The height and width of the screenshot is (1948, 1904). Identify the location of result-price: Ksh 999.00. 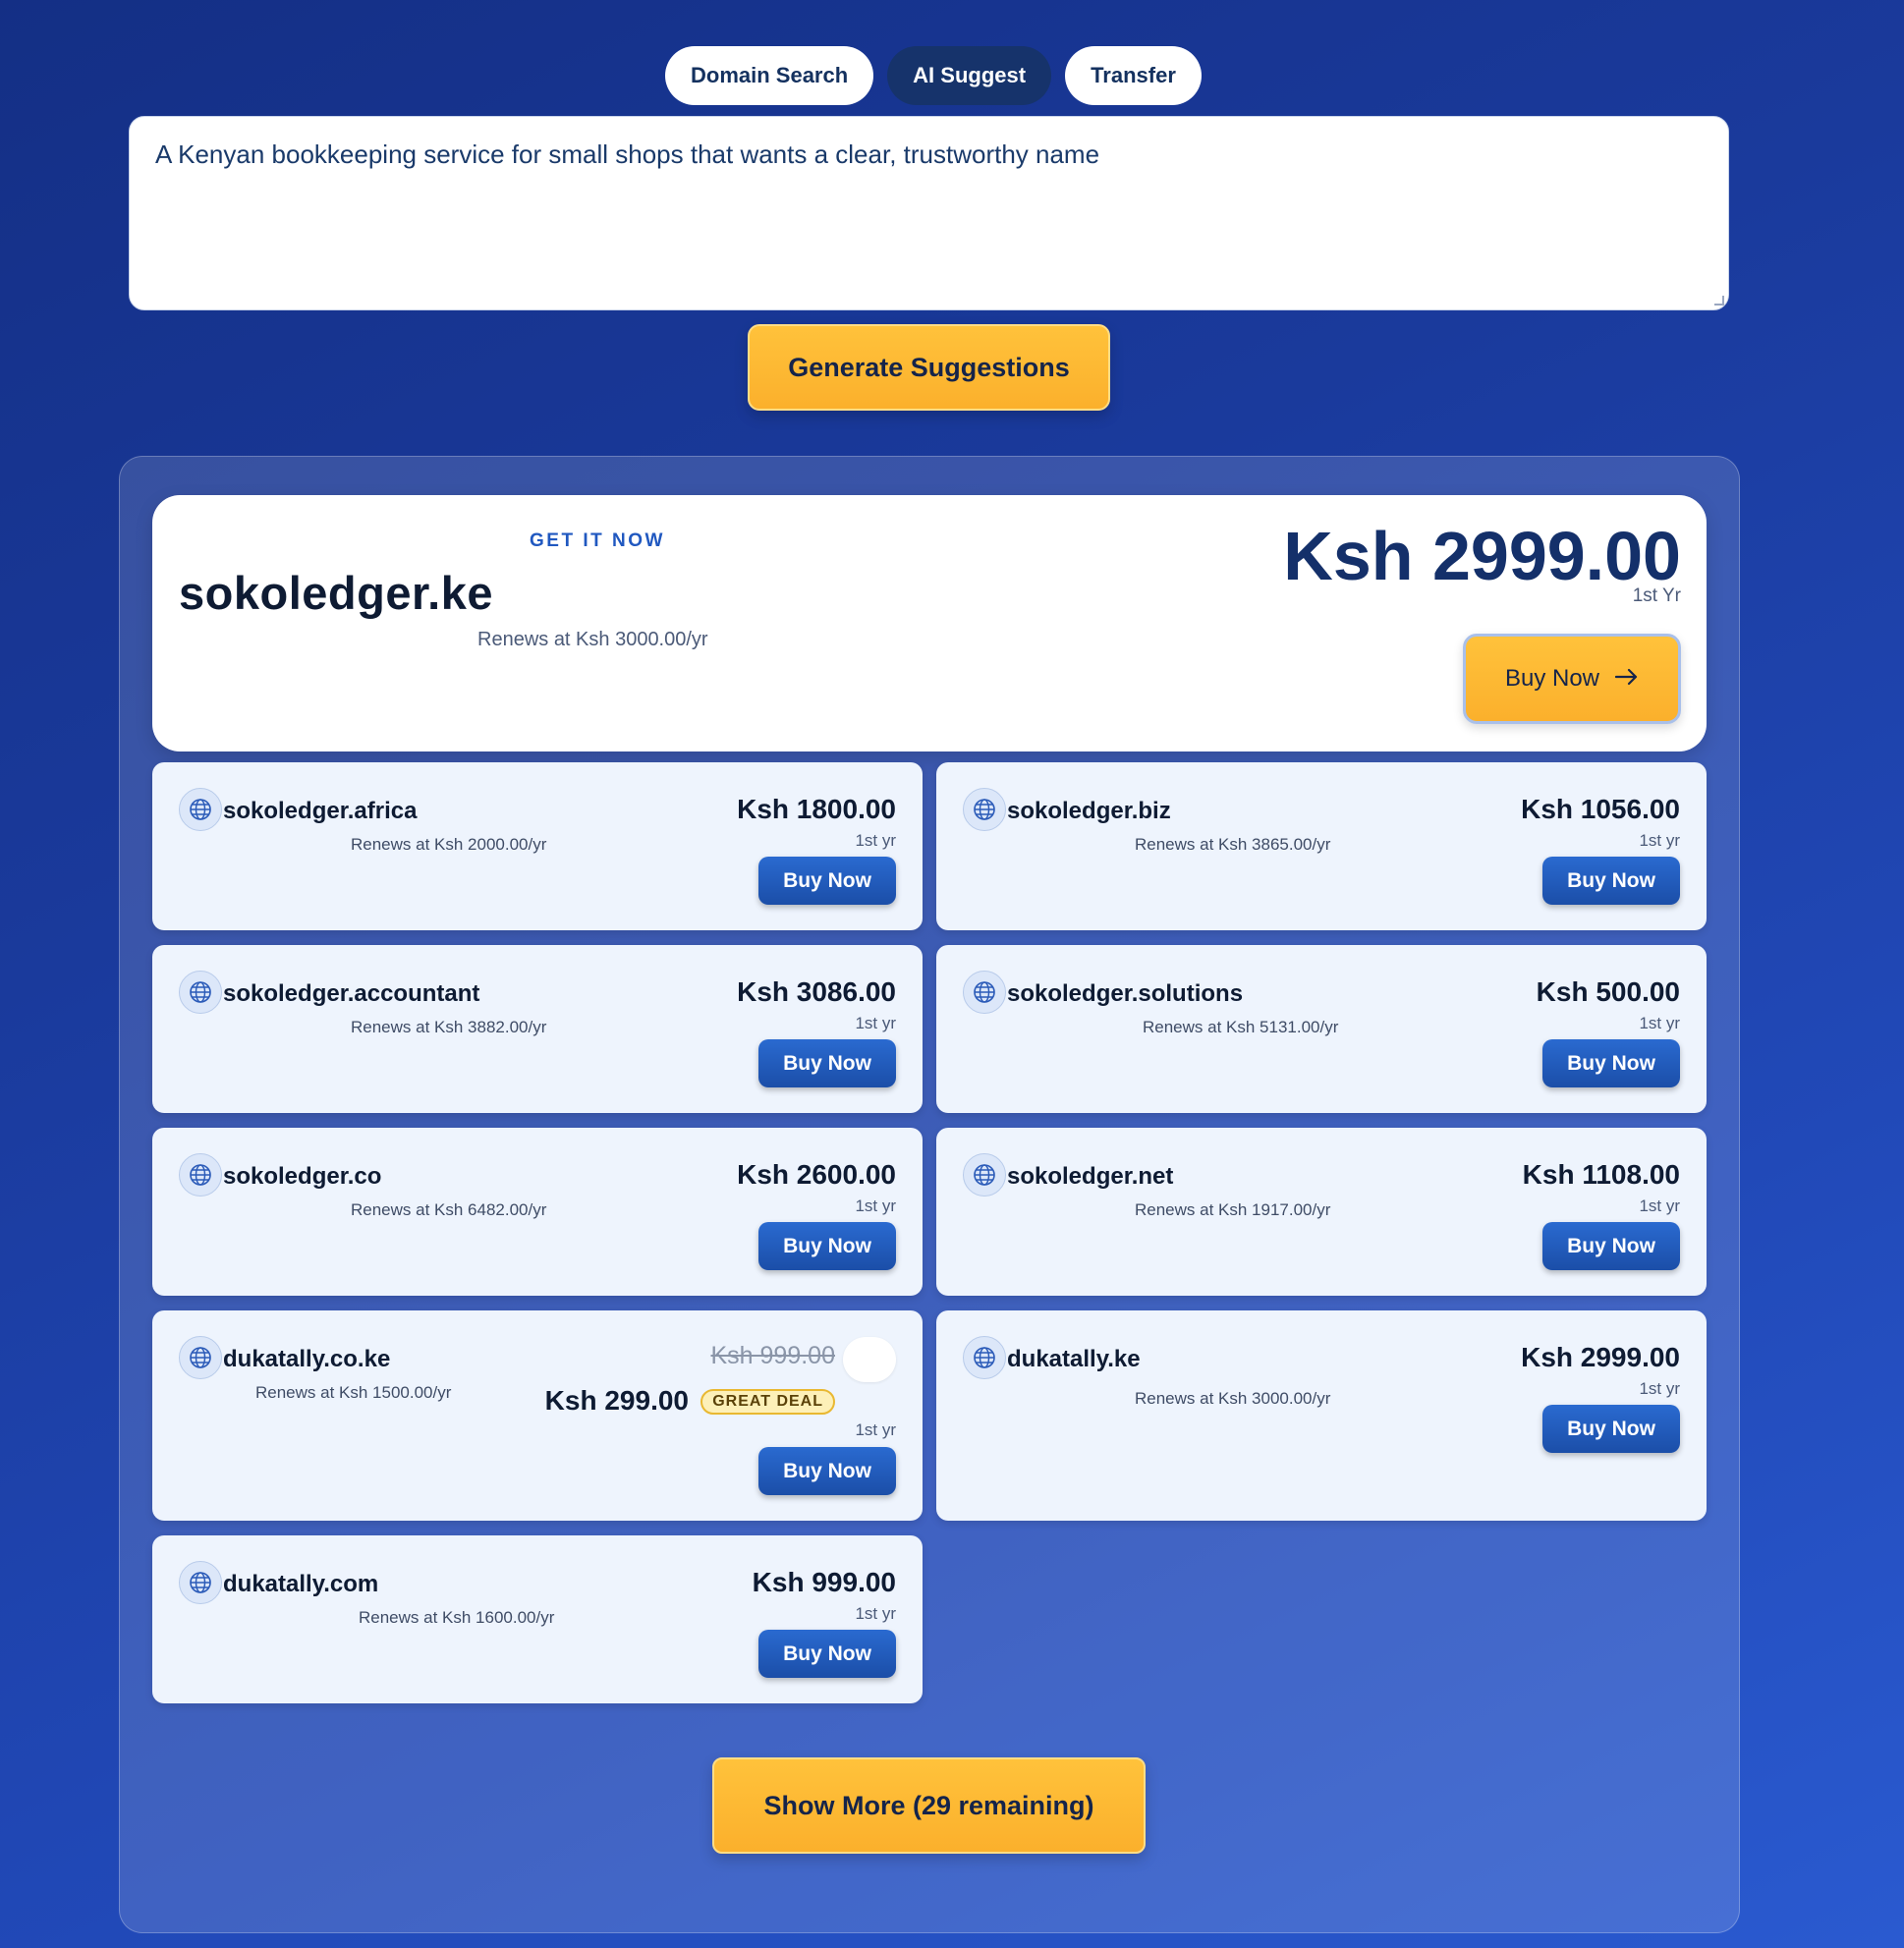
(824, 1582).